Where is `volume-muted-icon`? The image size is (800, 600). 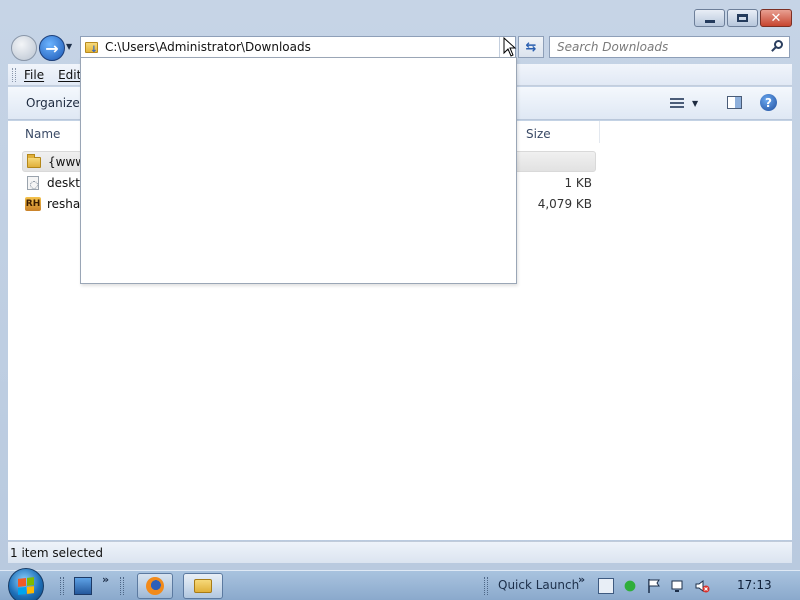
volume-muted-icon is located at coordinates (702, 586).